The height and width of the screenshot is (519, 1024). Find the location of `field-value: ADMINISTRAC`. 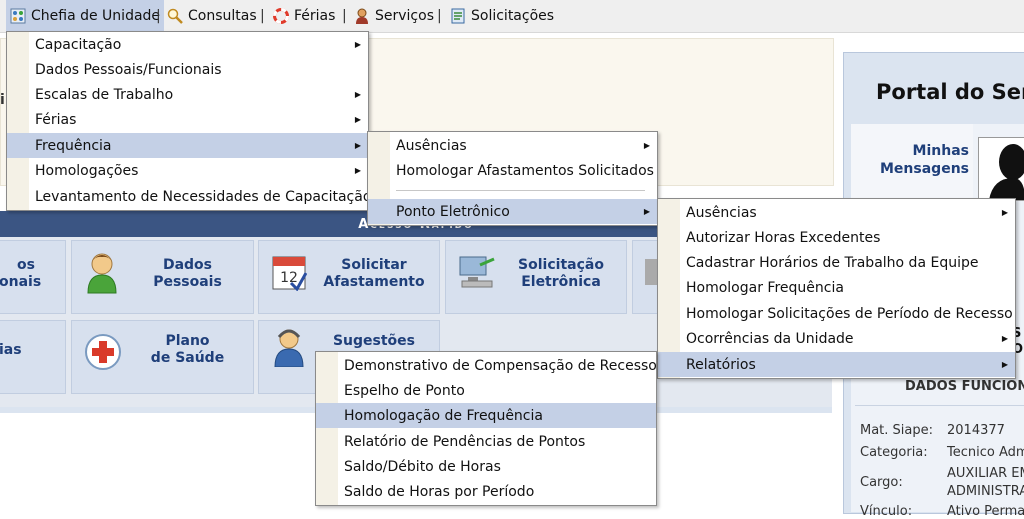

field-value: ADMINISTRAC is located at coordinates (985, 491).